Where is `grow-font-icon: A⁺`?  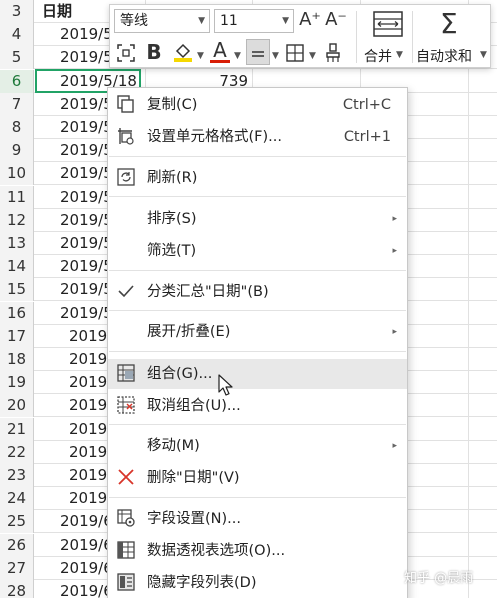 grow-font-icon: A⁺ is located at coordinates (310, 19).